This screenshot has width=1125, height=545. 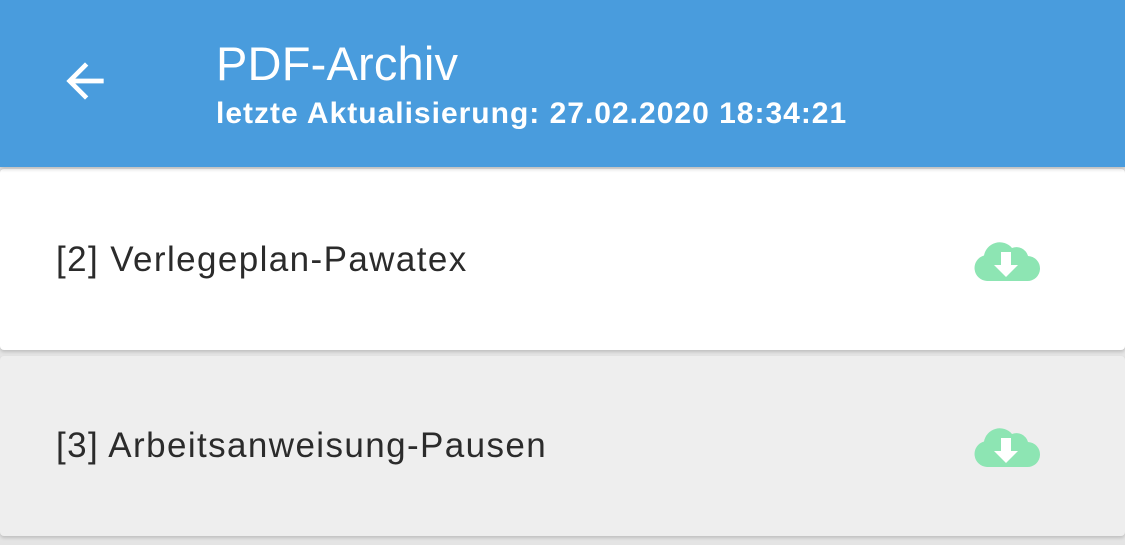 I want to click on back-button, so click(x=85, y=81).